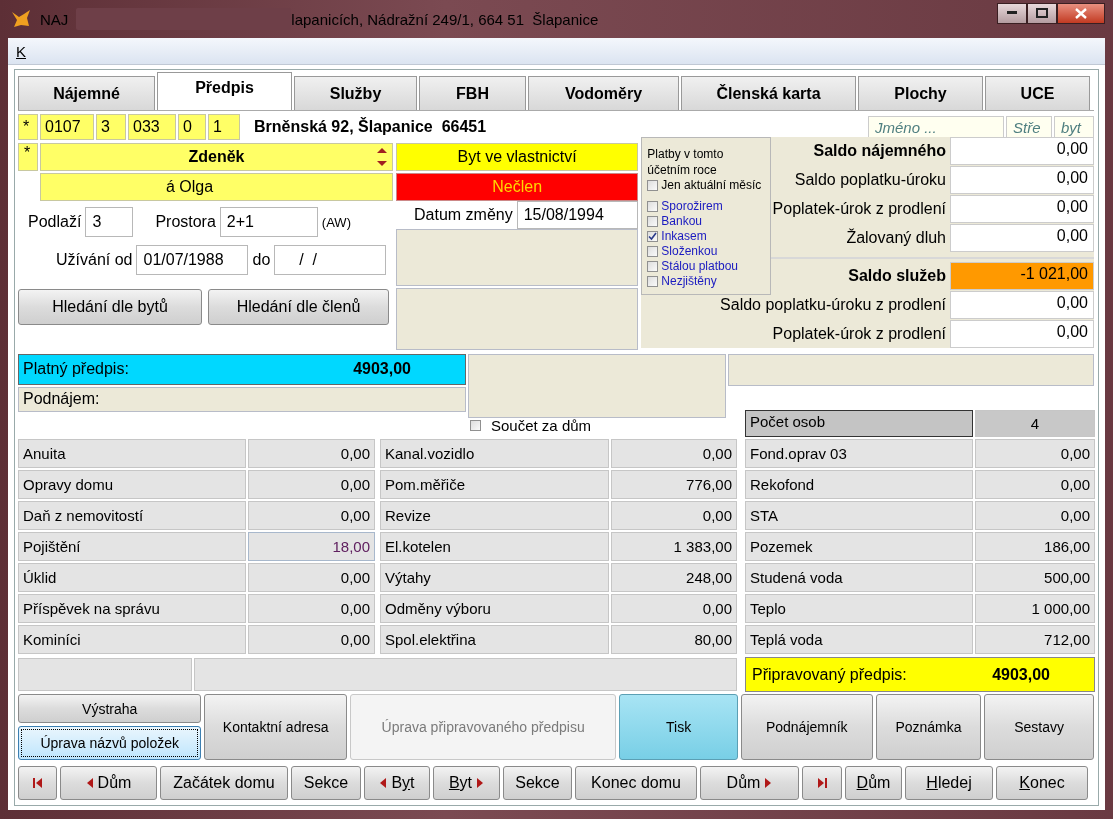 The height and width of the screenshot is (819, 1113). I want to click on action-button: Výstraha, so click(110, 708).